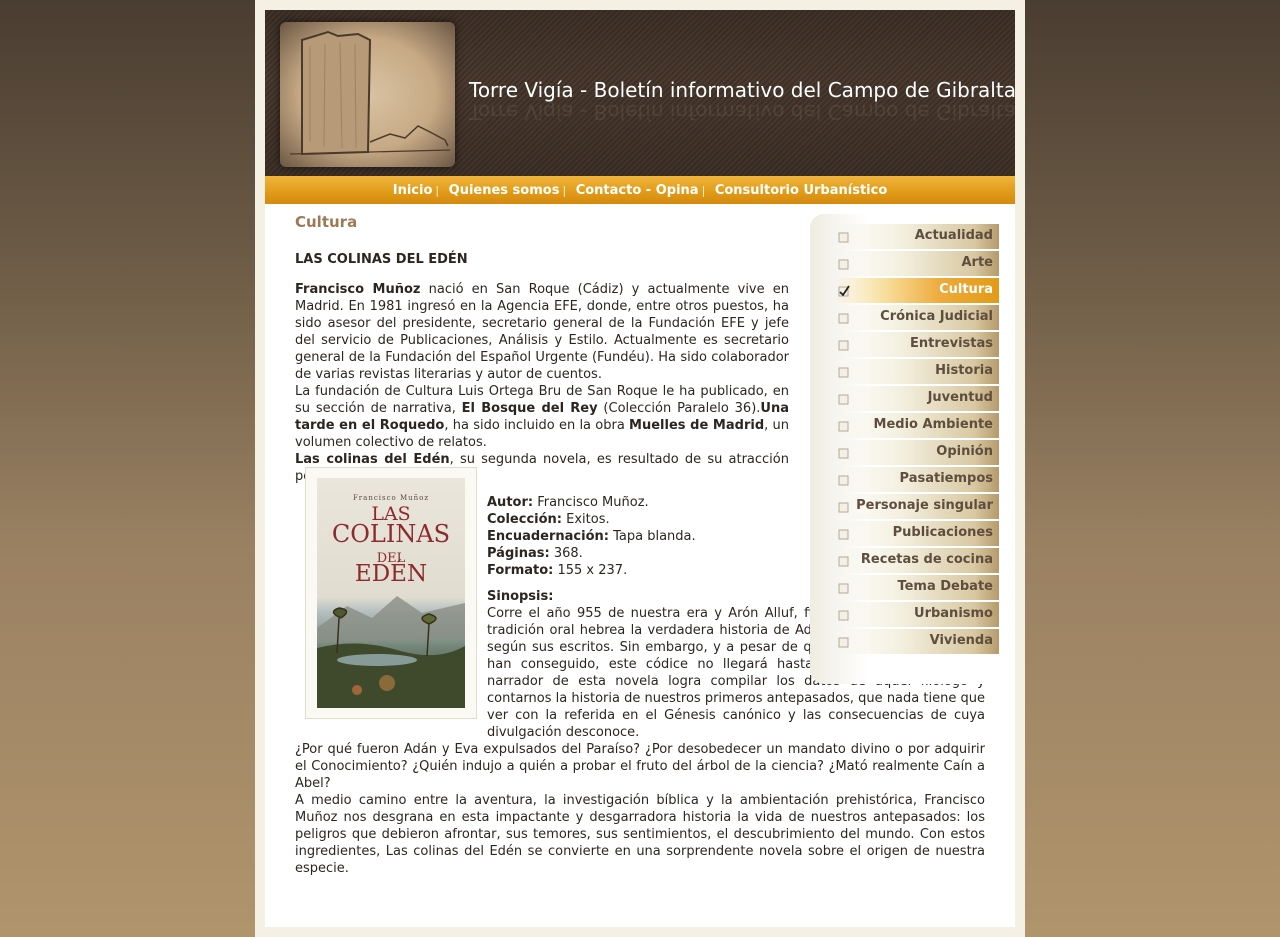 This screenshot has width=1280, height=937. Describe the element at coordinates (916, 371) in the screenshot. I see `sidebar-item-historia: Historia` at that location.